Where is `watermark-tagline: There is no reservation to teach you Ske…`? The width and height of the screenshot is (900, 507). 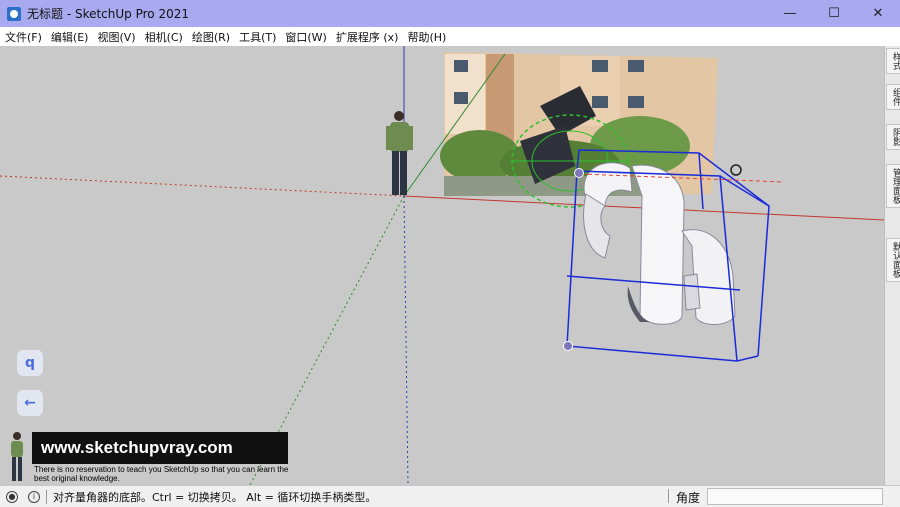
watermark-tagline: There is no reservation to teach you Ske… is located at coordinates (161, 474).